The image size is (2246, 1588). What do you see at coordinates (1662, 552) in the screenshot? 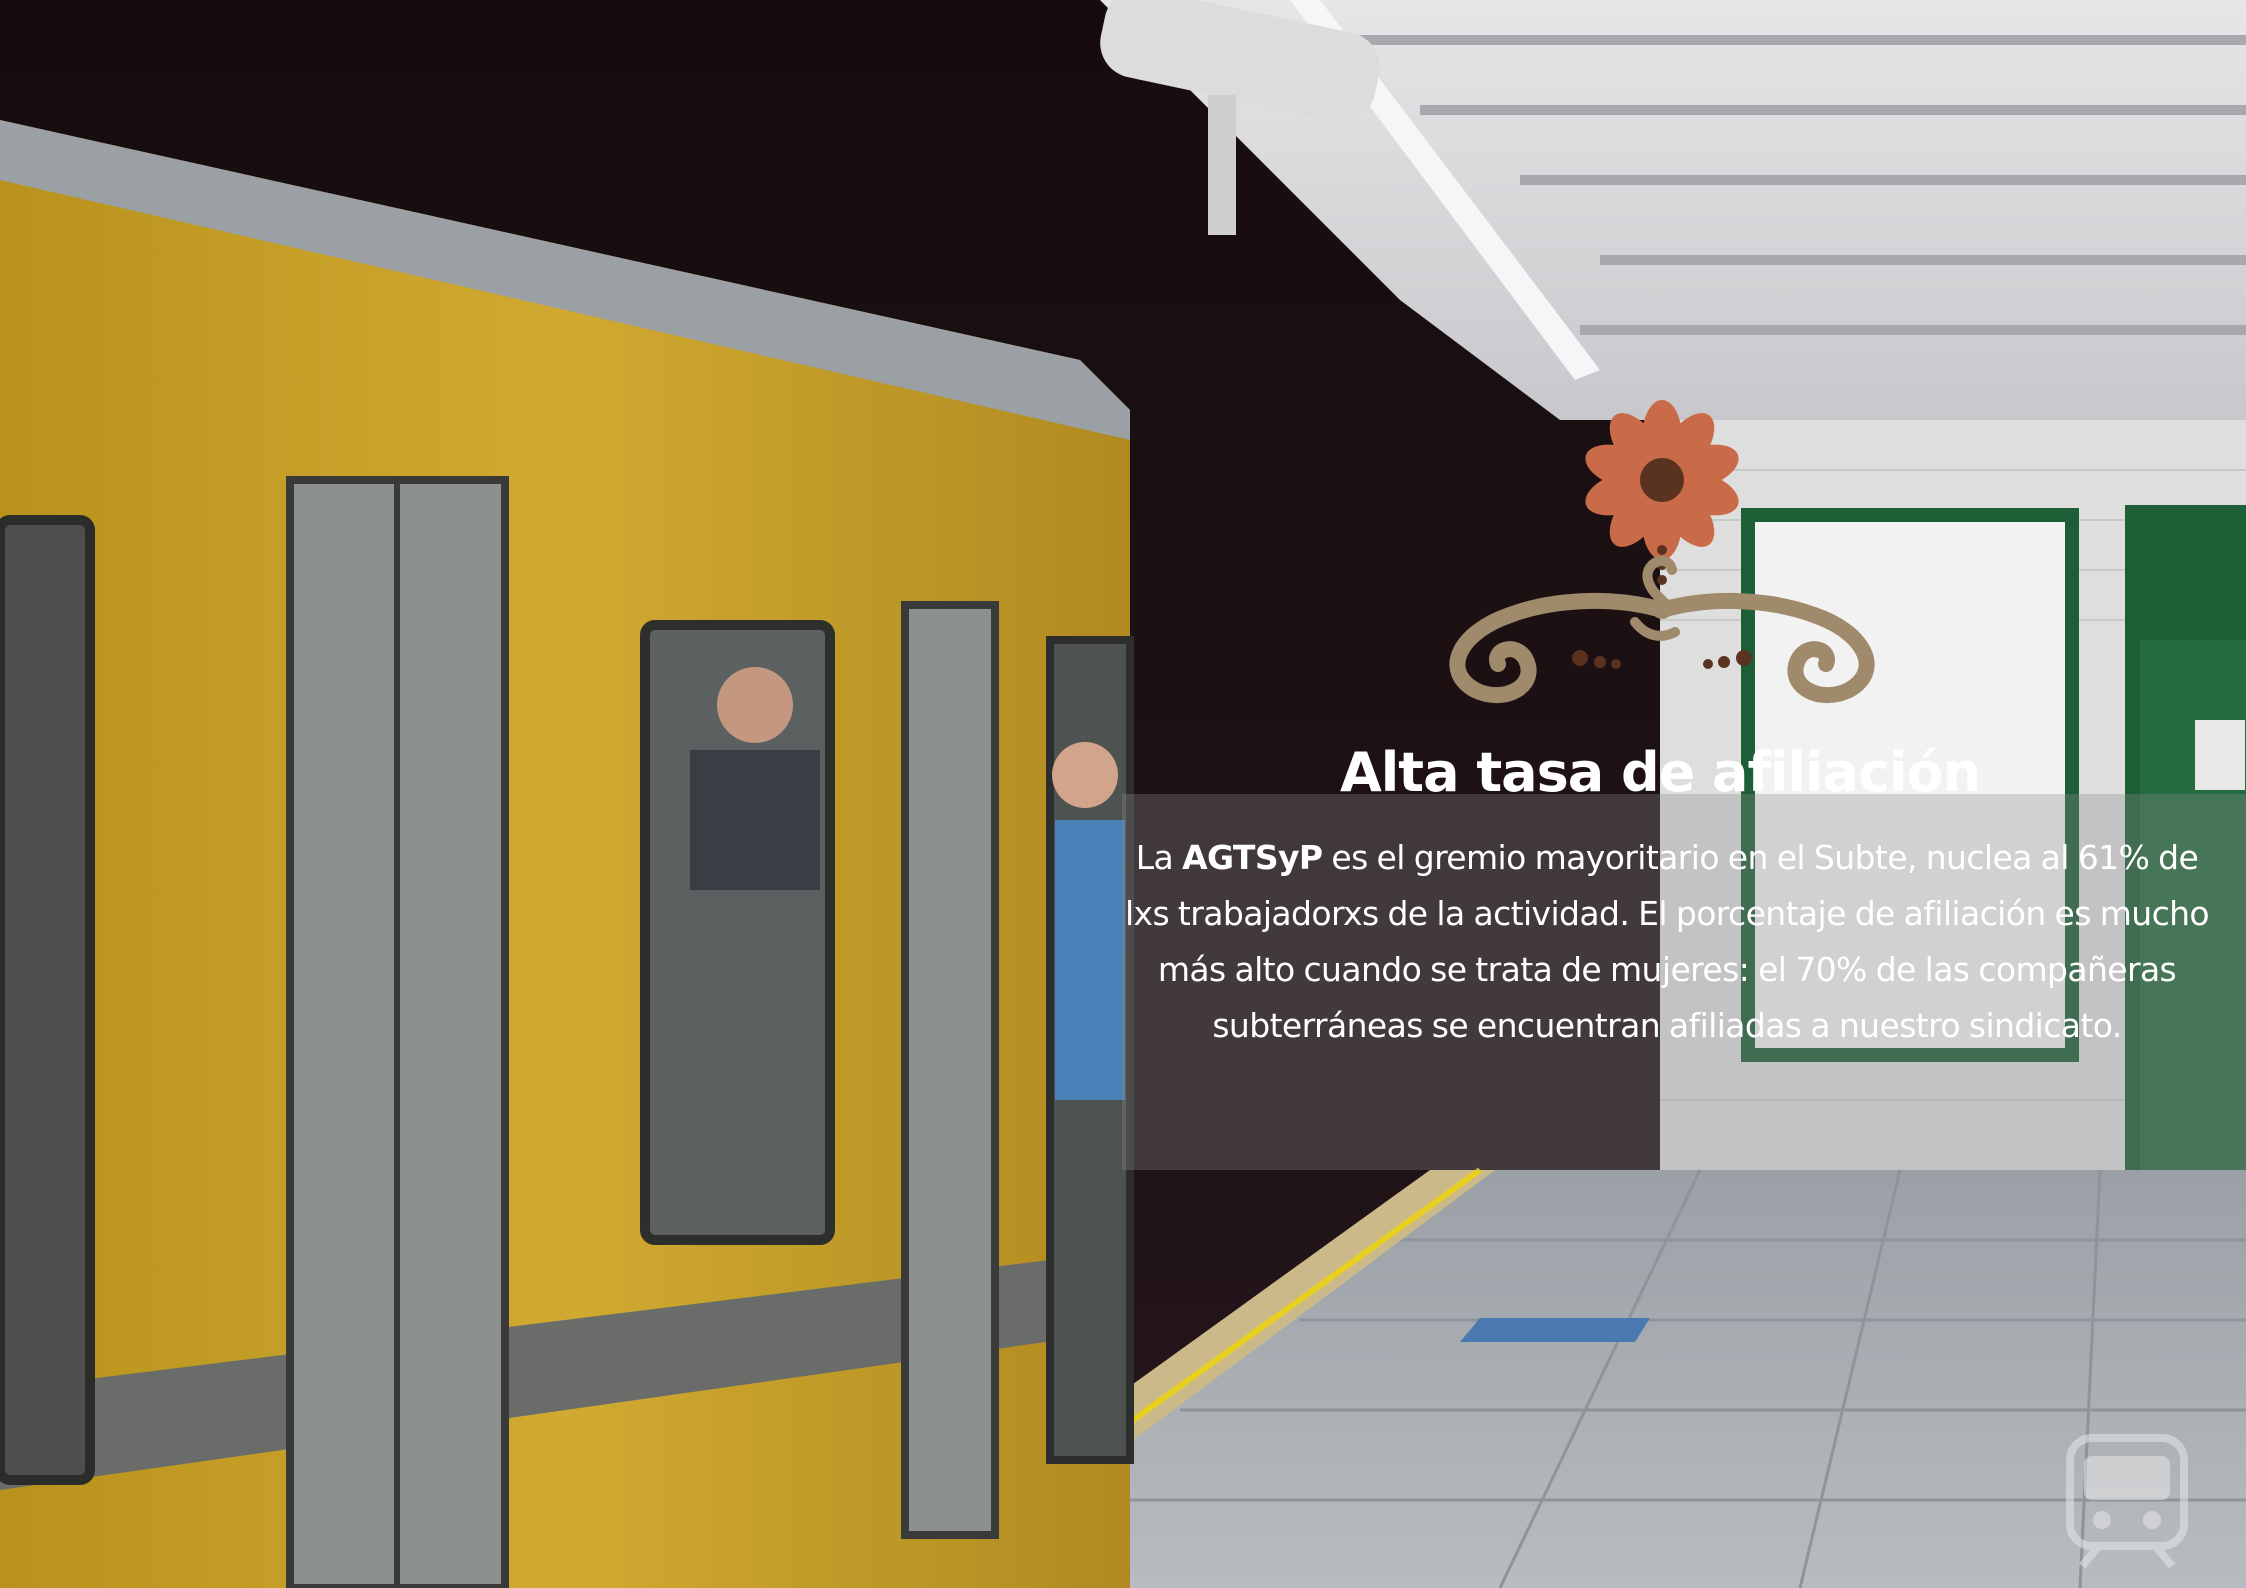
I see `flower-scroll-ornament-icon` at bounding box center [1662, 552].